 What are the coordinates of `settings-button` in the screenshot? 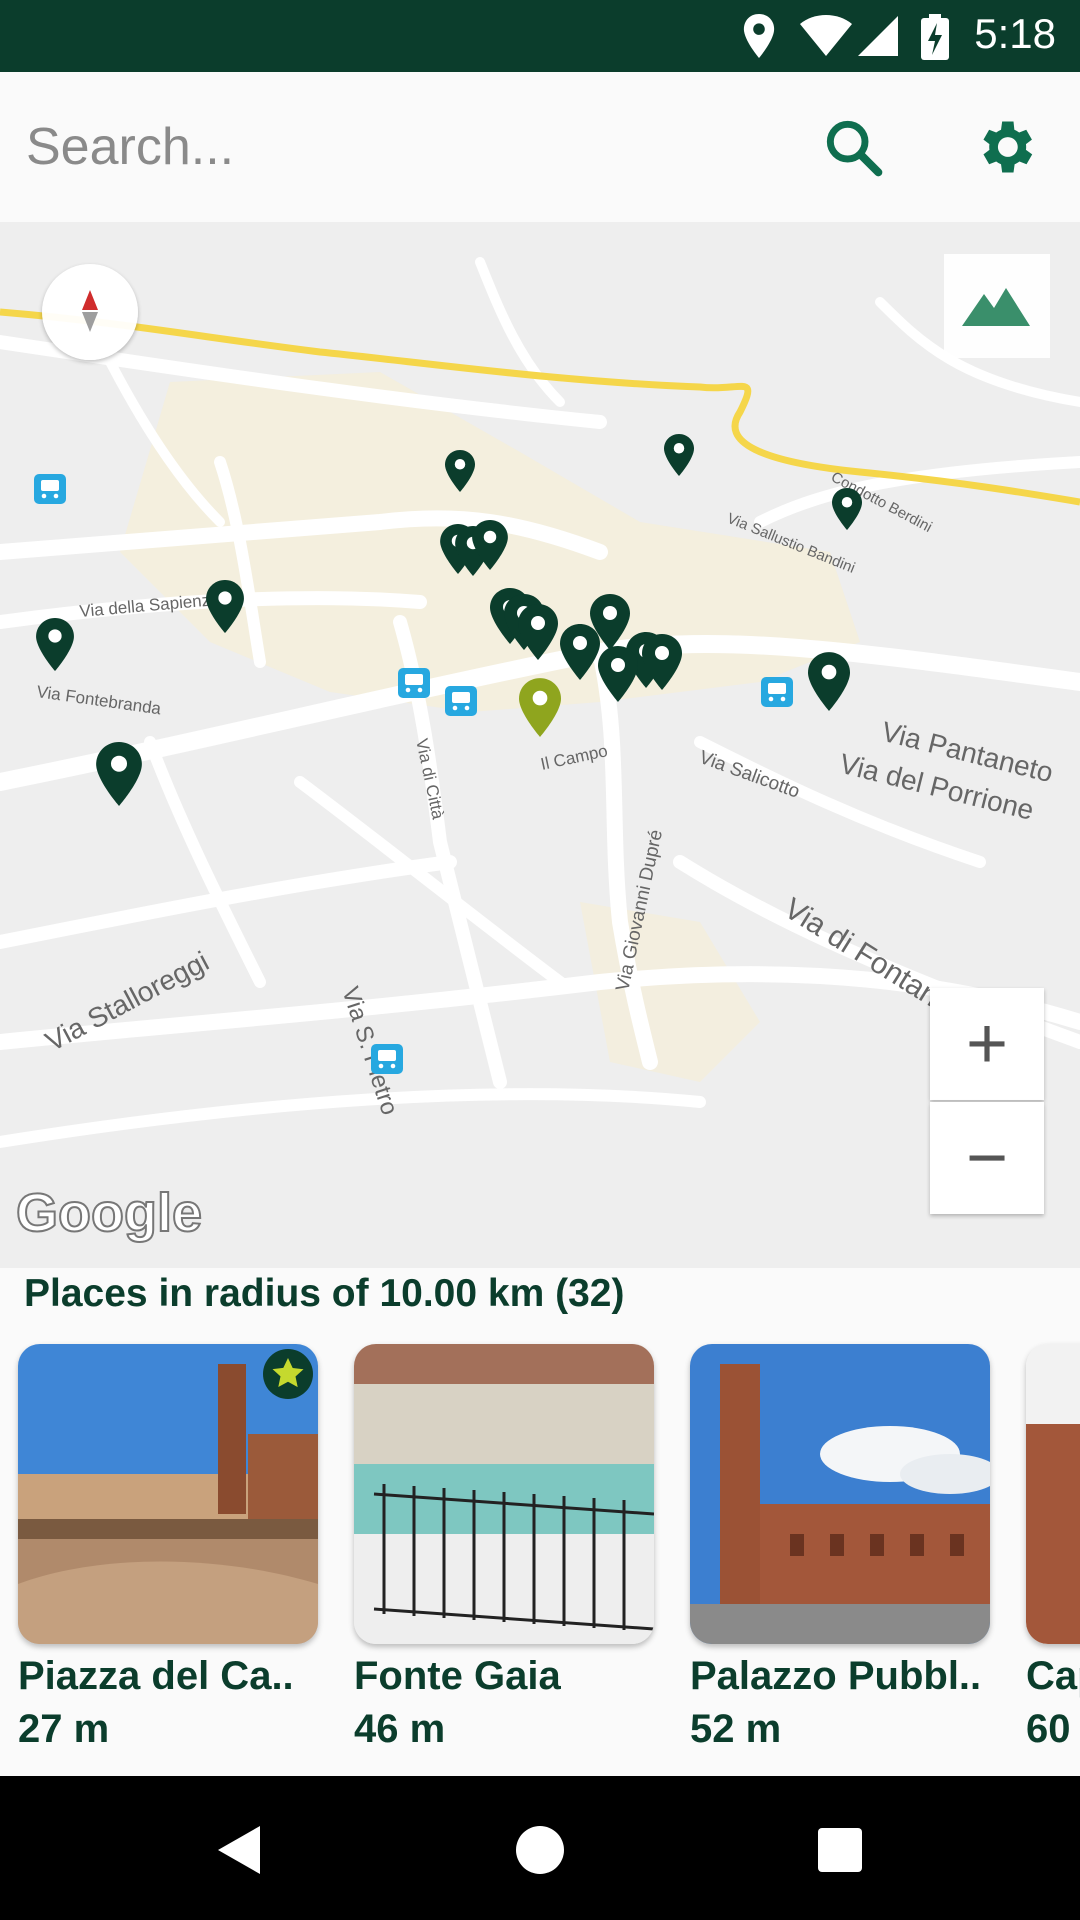 It's located at (1005, 147).